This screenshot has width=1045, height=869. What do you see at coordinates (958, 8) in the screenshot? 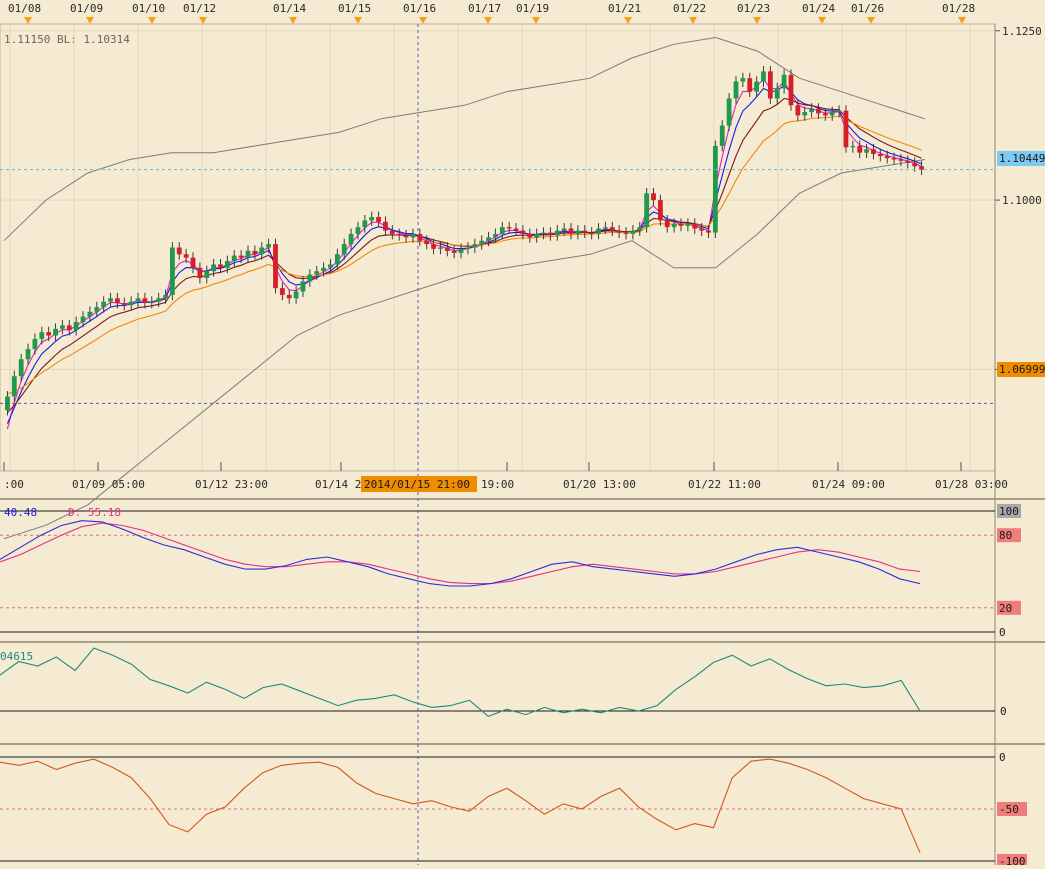
I see `date-mark-label: 01/28` at bounding box center [958, 8].